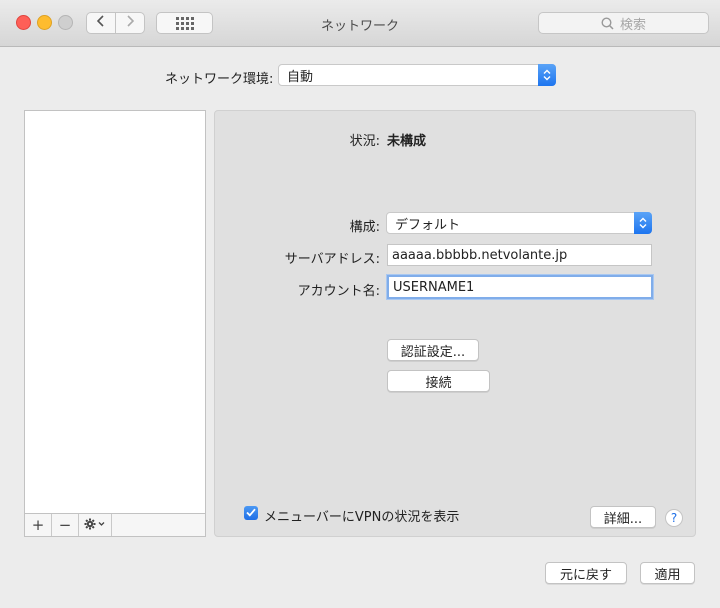 Image resolution: width=720 pixels, height=608 pixels. What do you see at coordinates (364, 227) in the screenshot?
I see `configuration-label: 構成:` at bounding box center [364, 227].